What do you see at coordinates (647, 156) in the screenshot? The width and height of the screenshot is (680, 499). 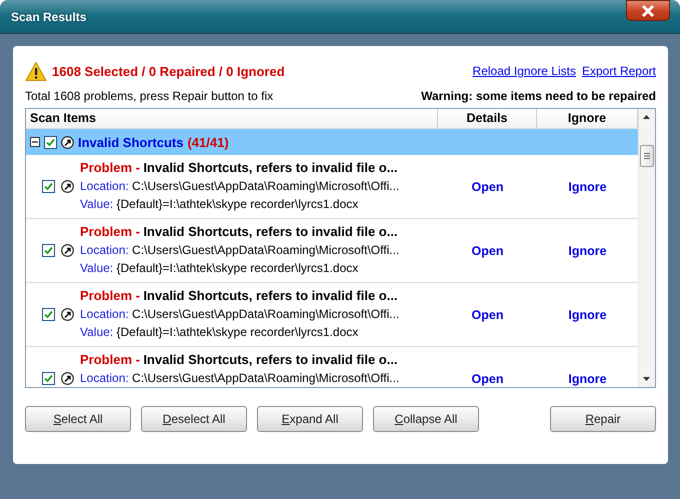 I see `scroll-thumb` at bounding box center [647, 156].